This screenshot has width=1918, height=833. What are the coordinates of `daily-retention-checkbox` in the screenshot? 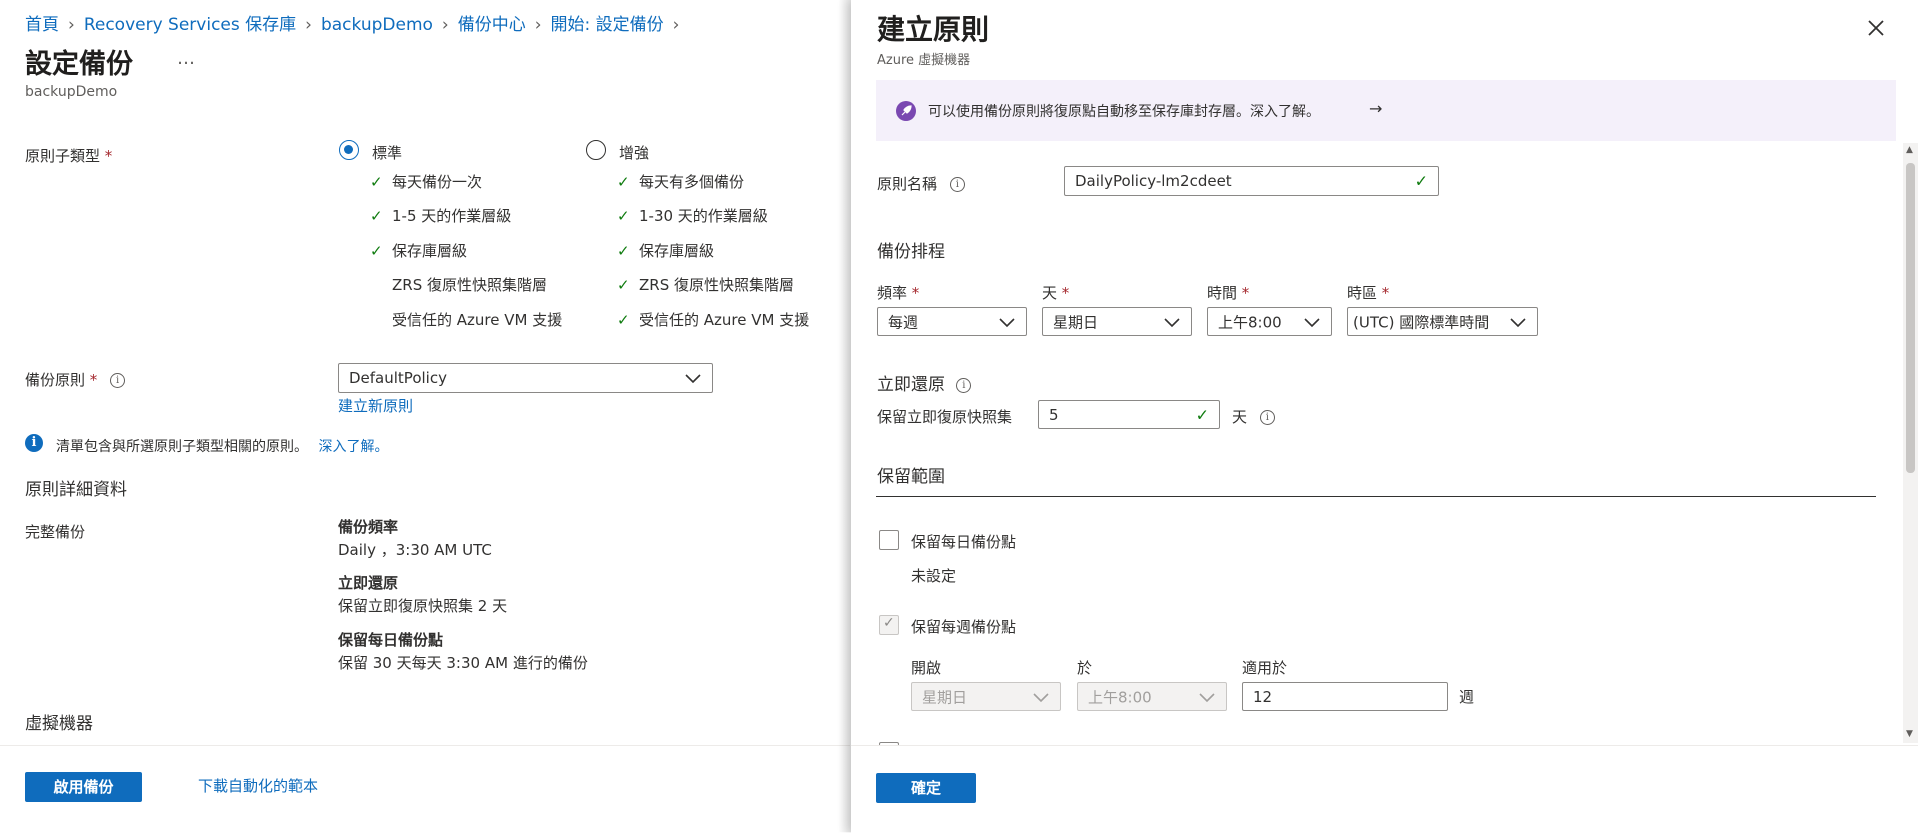 It's located at (889, 540).